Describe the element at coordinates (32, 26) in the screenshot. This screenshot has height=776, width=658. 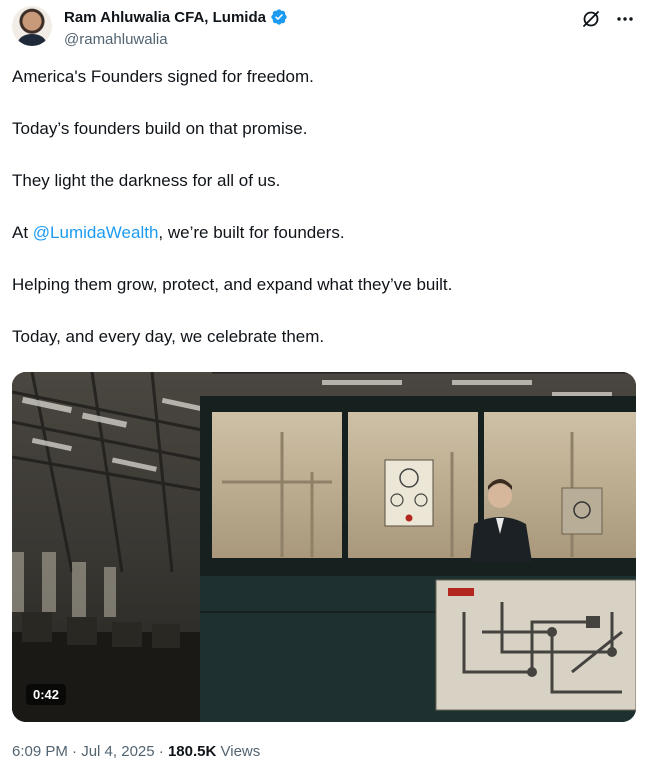
I see `avatar` at that location.